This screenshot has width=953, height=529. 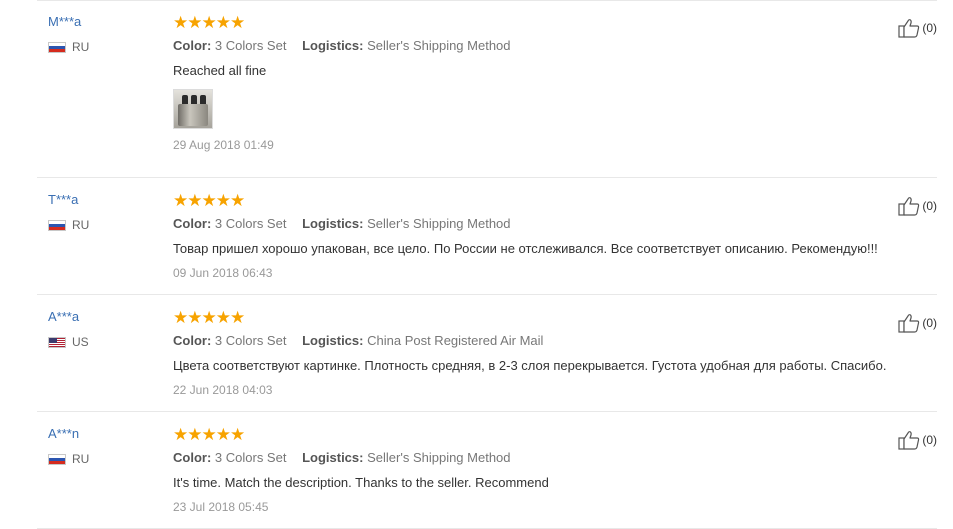 I want to click on logistics-value: China Post Registered Air Mail, so click(x=455, y=340).